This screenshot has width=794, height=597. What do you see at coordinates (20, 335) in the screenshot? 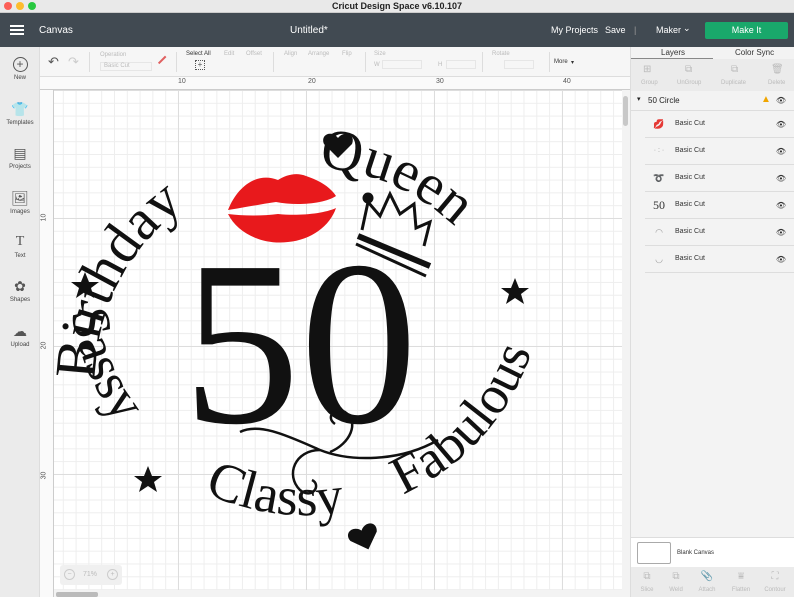
I see `sidebar-item-upload: ☁ Upload` at bounding box center [20, 335].